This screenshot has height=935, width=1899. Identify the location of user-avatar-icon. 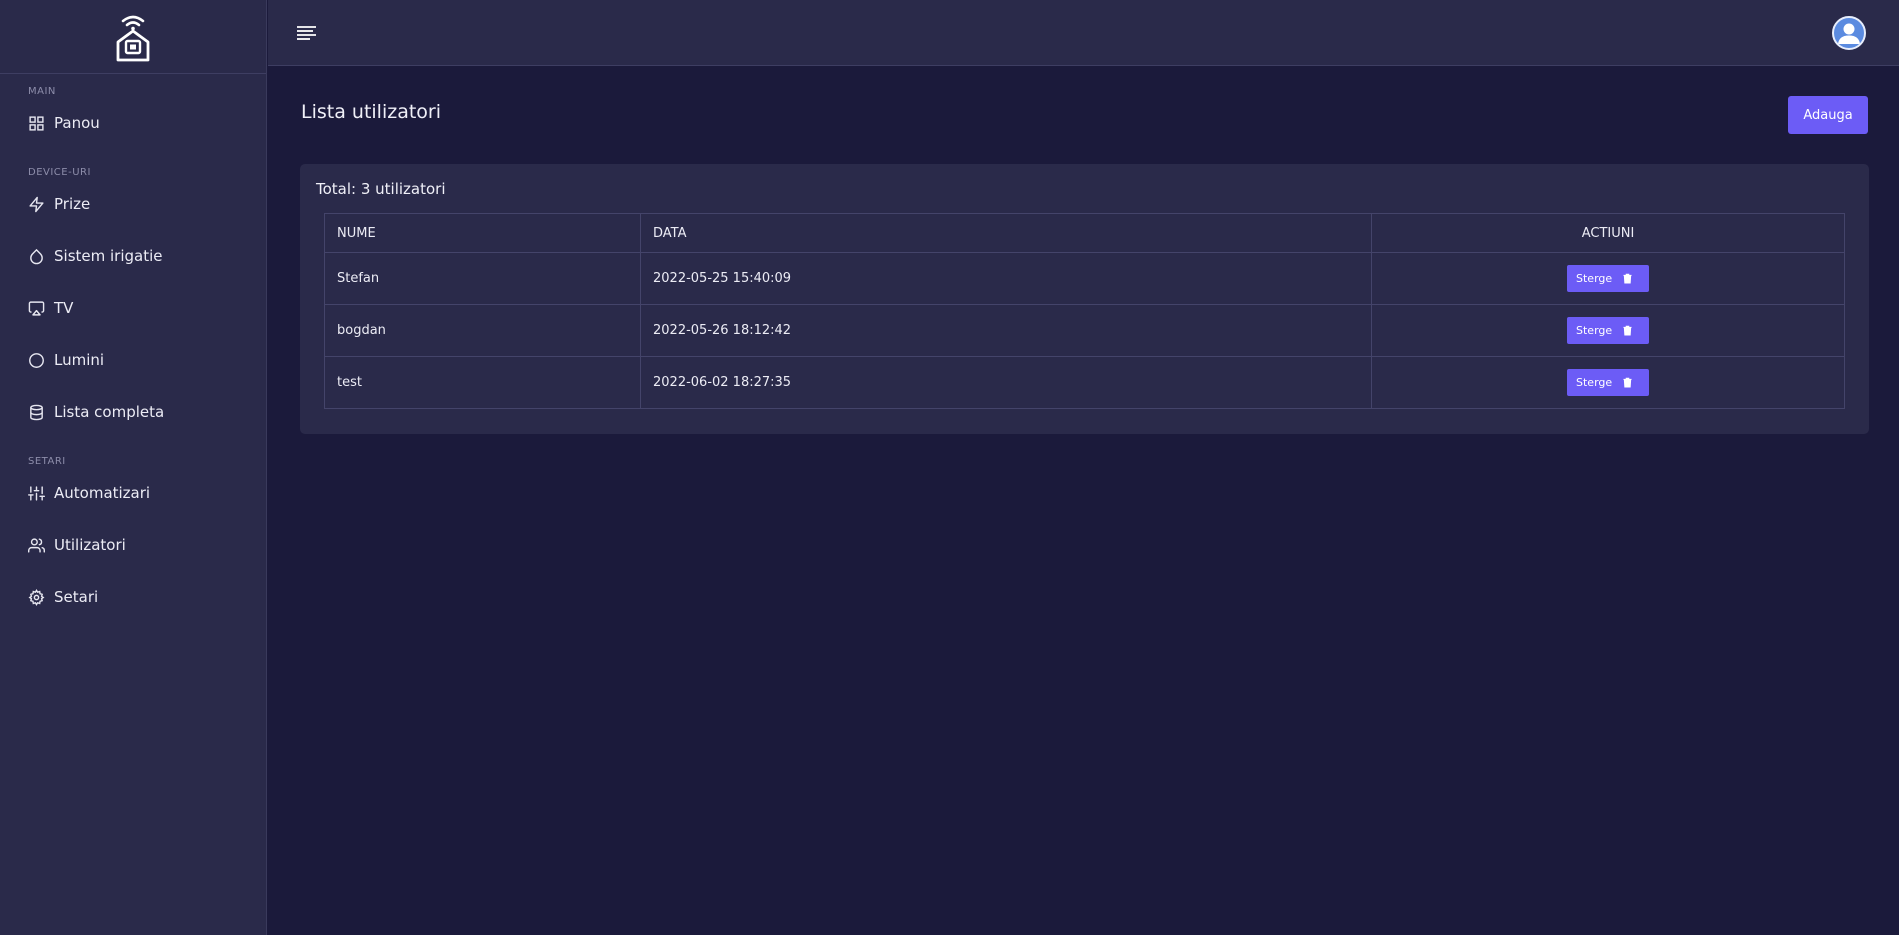
(1849, 33).